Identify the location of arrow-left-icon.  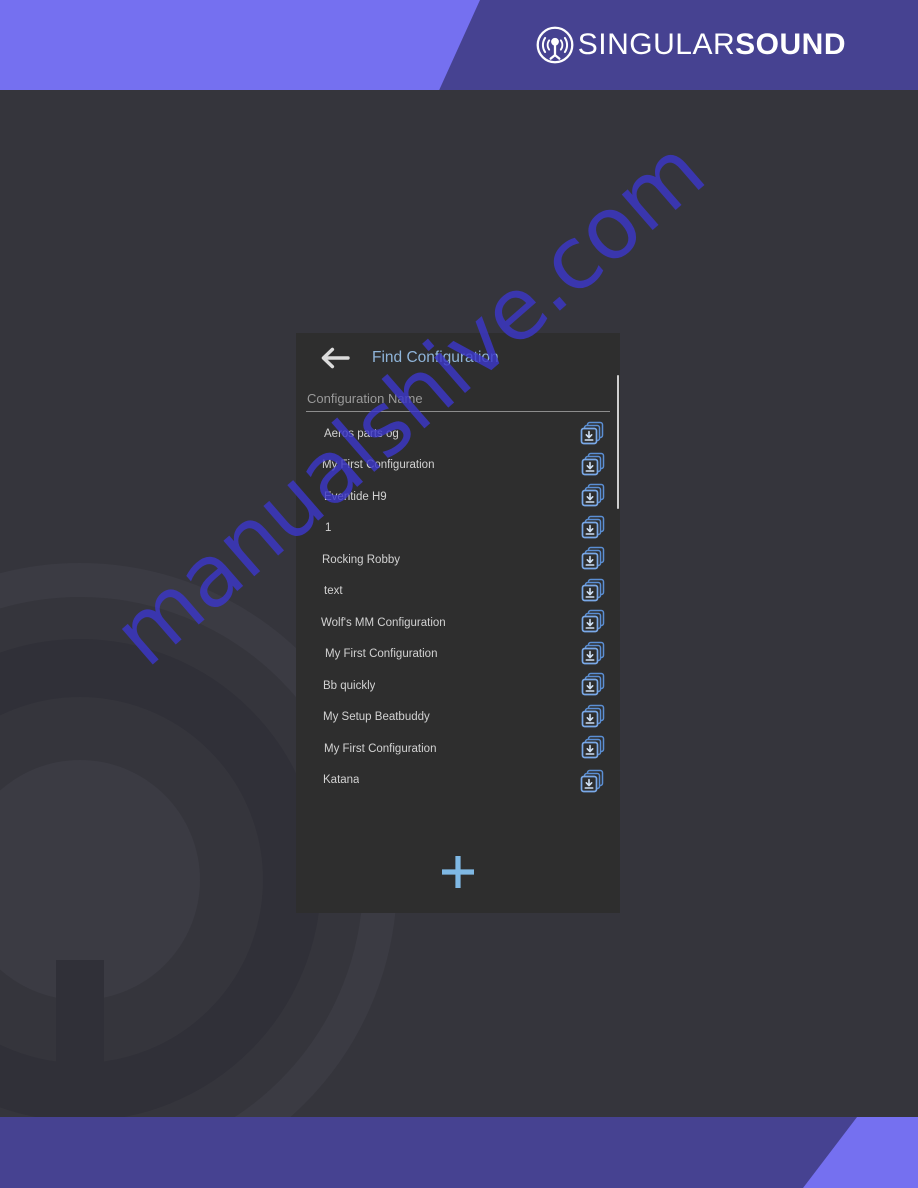
(335, 358).